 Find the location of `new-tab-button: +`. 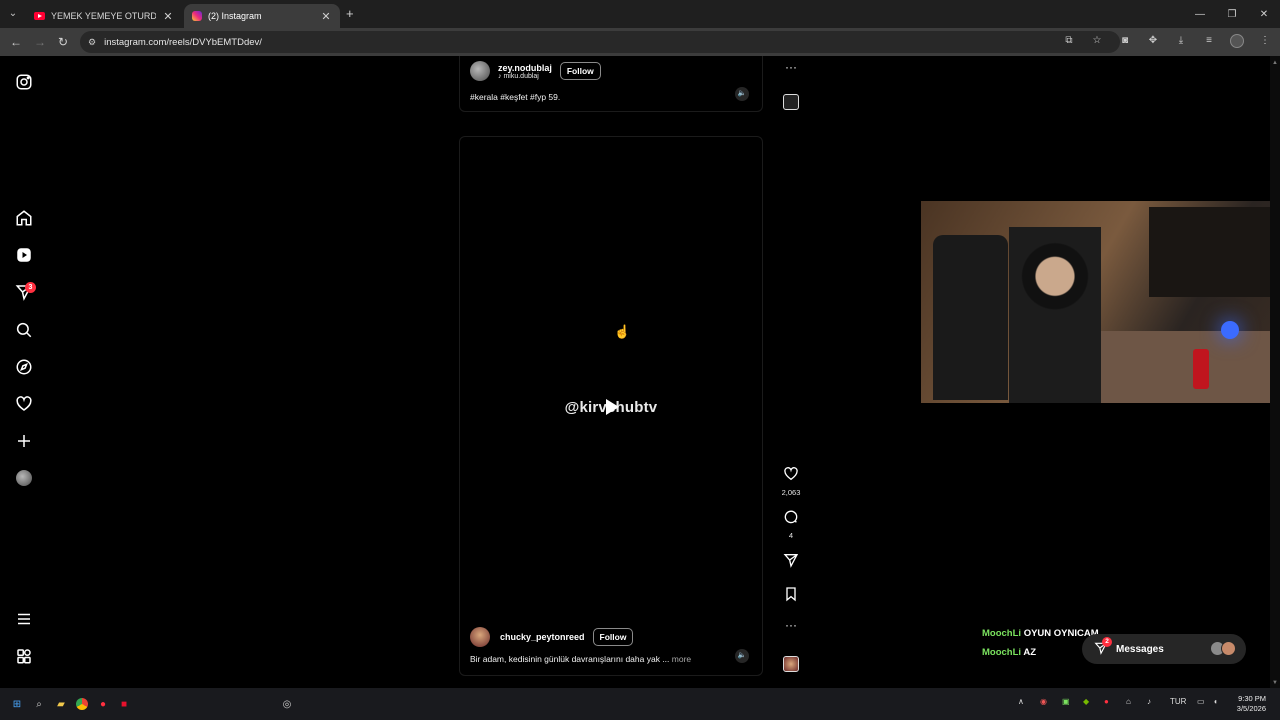

new-tab-button: + is located at coordinates (350, 13).